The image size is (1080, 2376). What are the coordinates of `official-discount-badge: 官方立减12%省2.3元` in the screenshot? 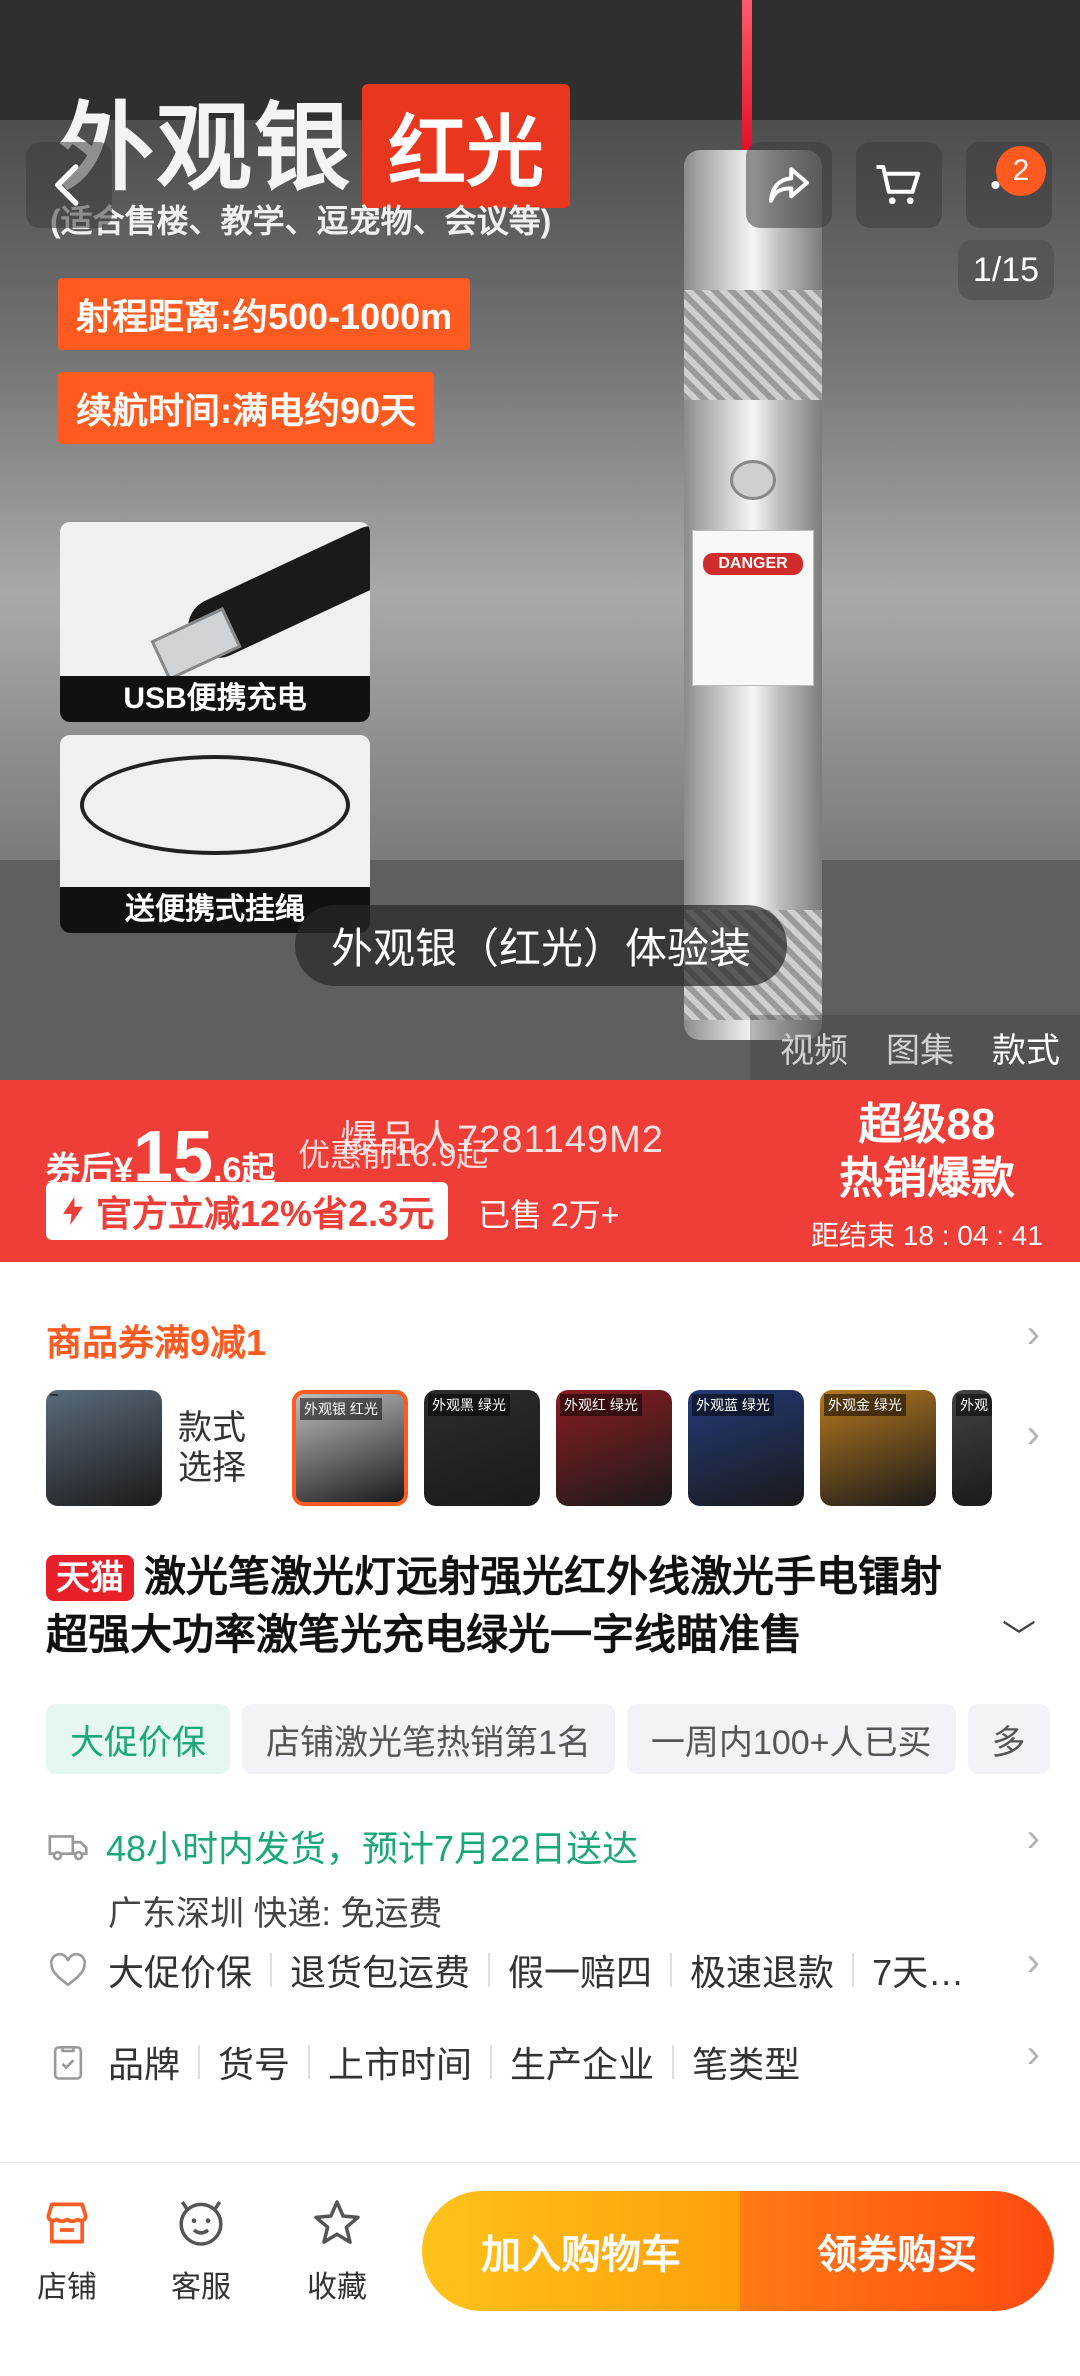 It's located at (247, 1211).